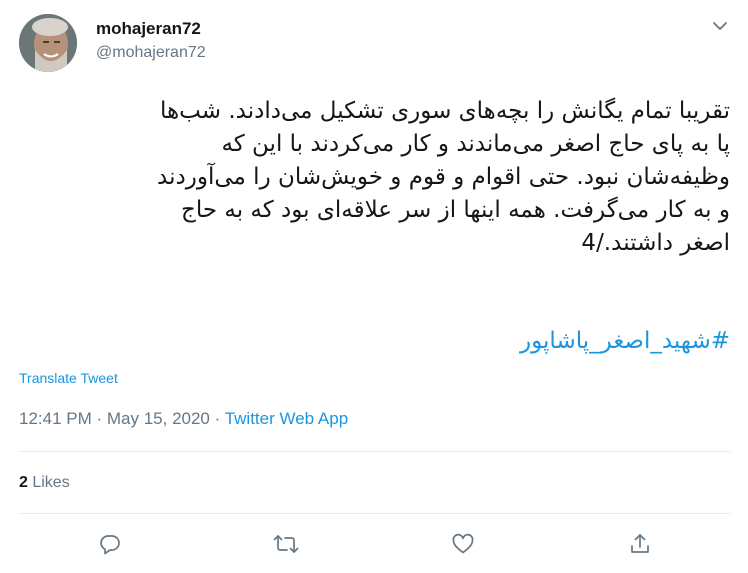 The width and height of the screenshot is (748, 573). What do you see at coordinates (374, 341) in the screenshot?
I see `hashtag-link: #شهید_اصغر_پاشاپور` at bounding box center [374, 341].